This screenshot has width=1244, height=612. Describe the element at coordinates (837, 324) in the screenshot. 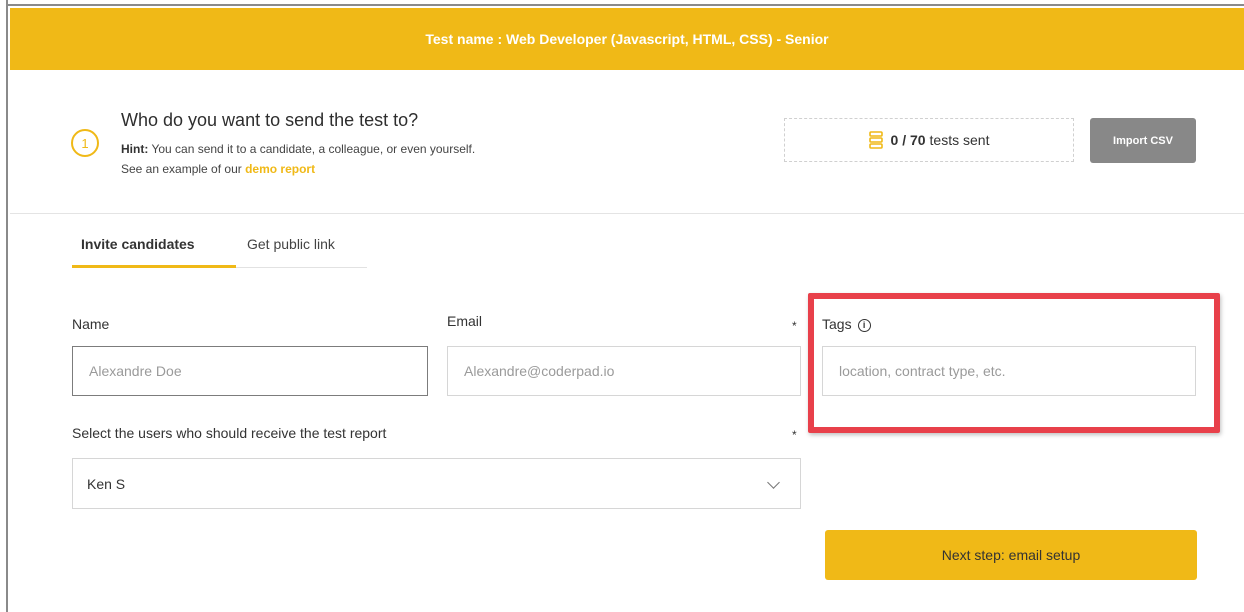

I see `tags-label: Tags` at that location.